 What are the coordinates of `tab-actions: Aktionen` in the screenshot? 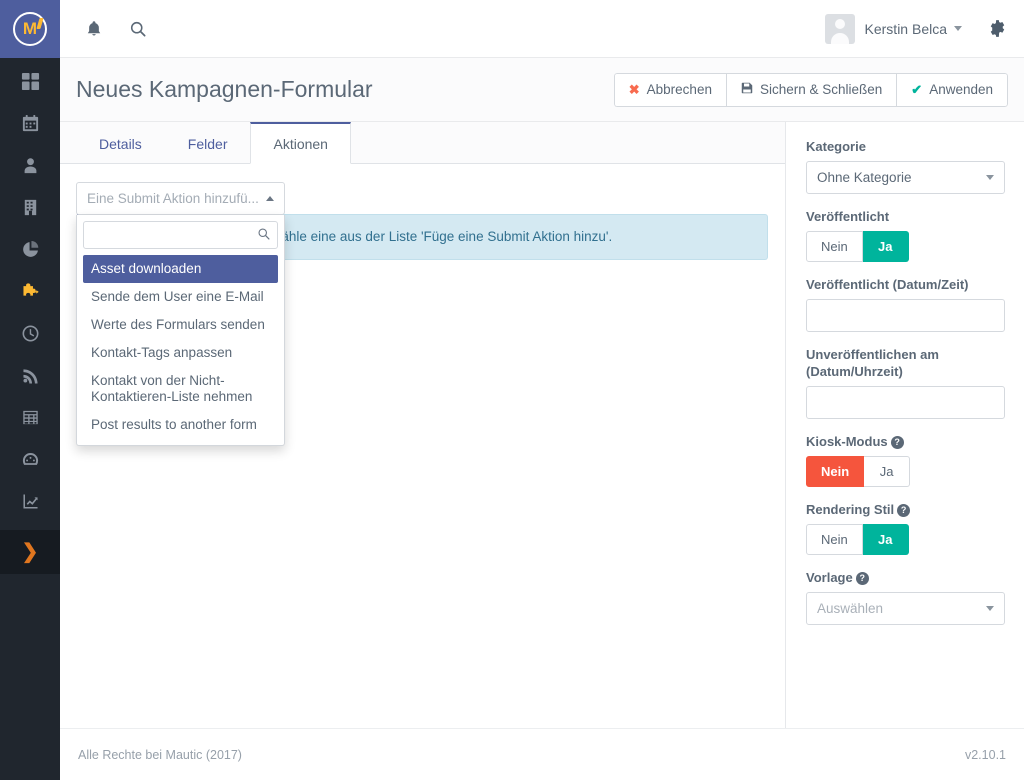 It's located at (300, 143).